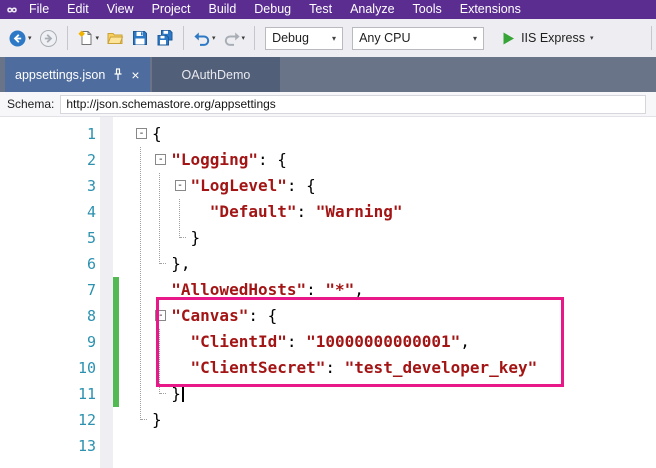  What do you see at coordinates (118, 74) in the screenshot?
I see `pin-icon` at bounding box center [118, 74].